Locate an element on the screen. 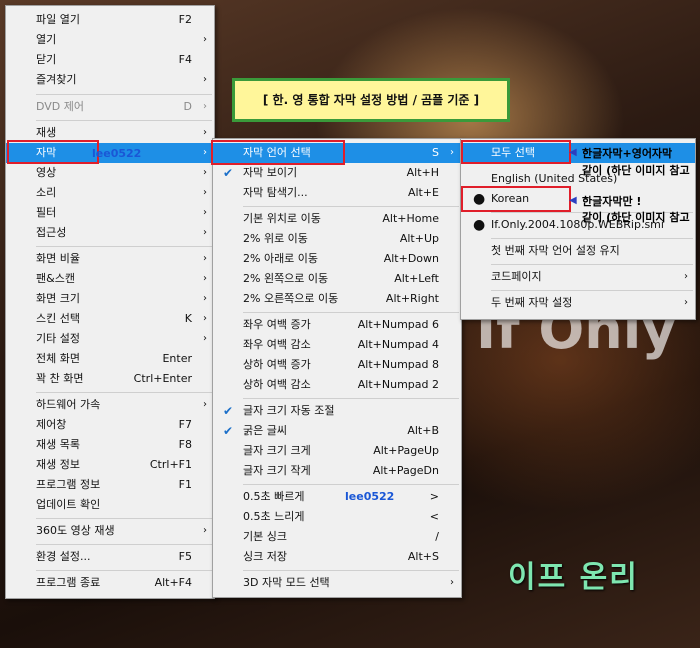 Image resolution: width=700 pixels, height=648 pixels. menu-item-preferences: 환경 설정... F5 is located at coordinates (110, 557).